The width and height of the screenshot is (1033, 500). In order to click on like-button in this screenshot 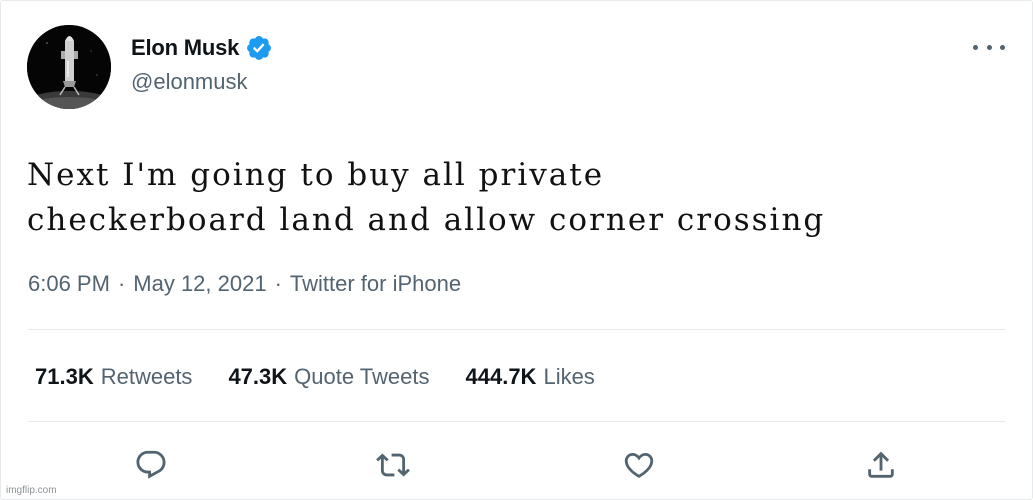, I will do `click(639, 465)`.